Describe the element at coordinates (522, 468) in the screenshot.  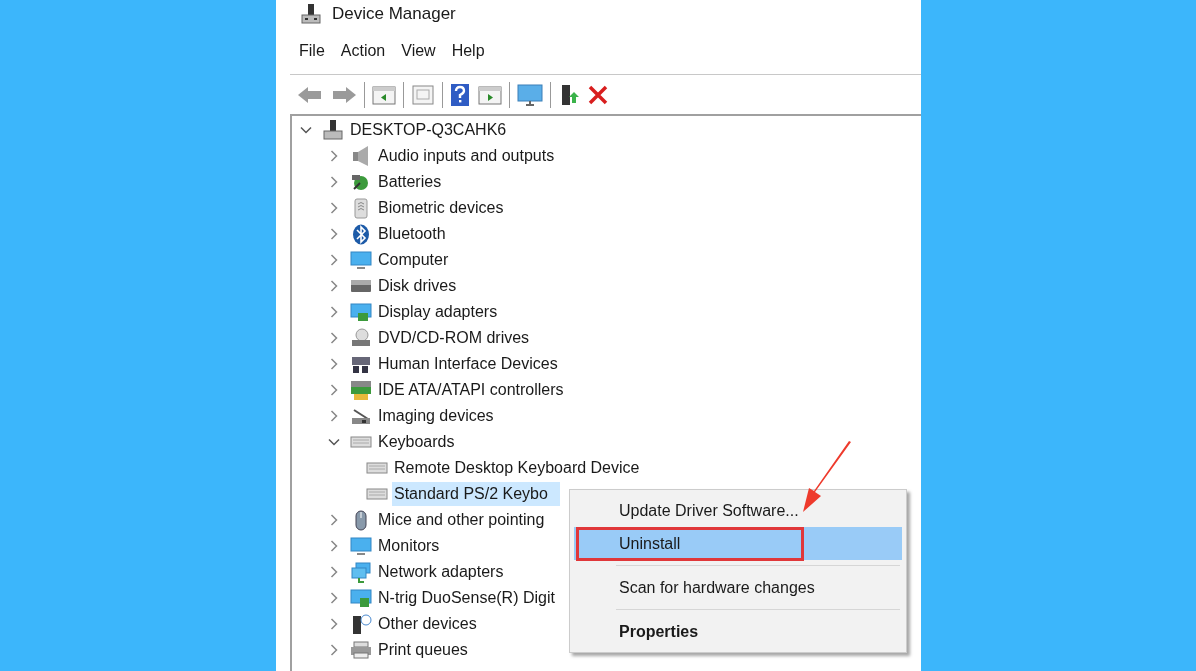
I see `tree-item: Remote Desktop Keyboard Device` at that location.